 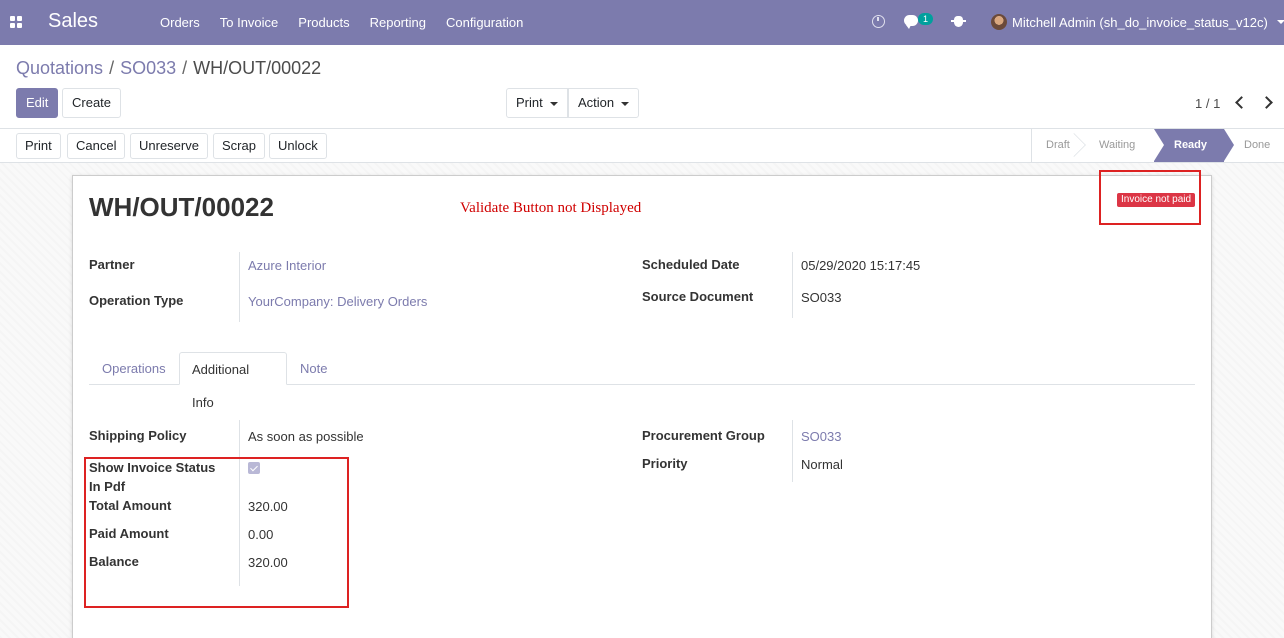 What do you see at coordinates (136, 300) in the screenshot?
I see `operation-type-label: Operation Type` at bounding box center [136, 300].